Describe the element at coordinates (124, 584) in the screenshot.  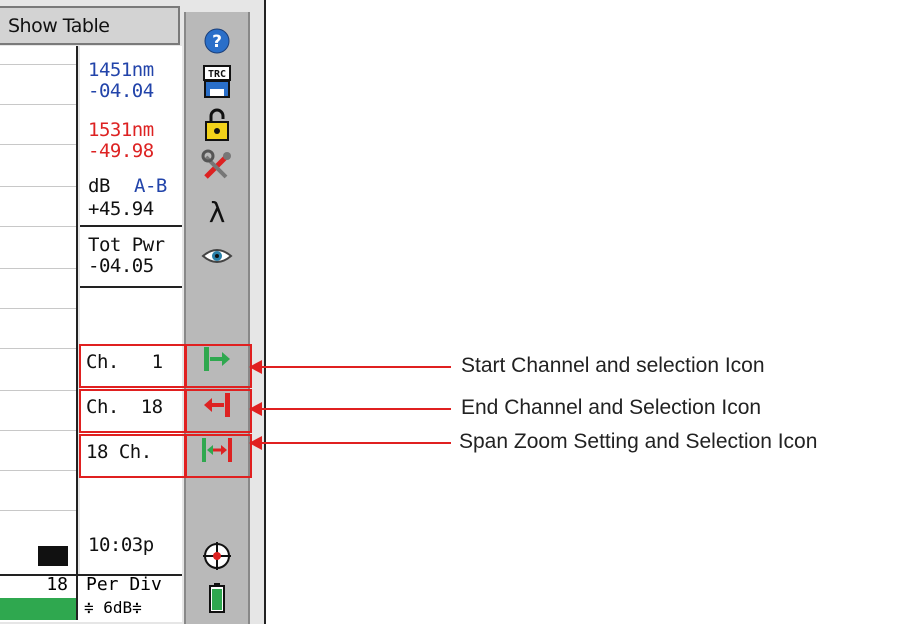
I see `per-div-label: Per Div` at that location.